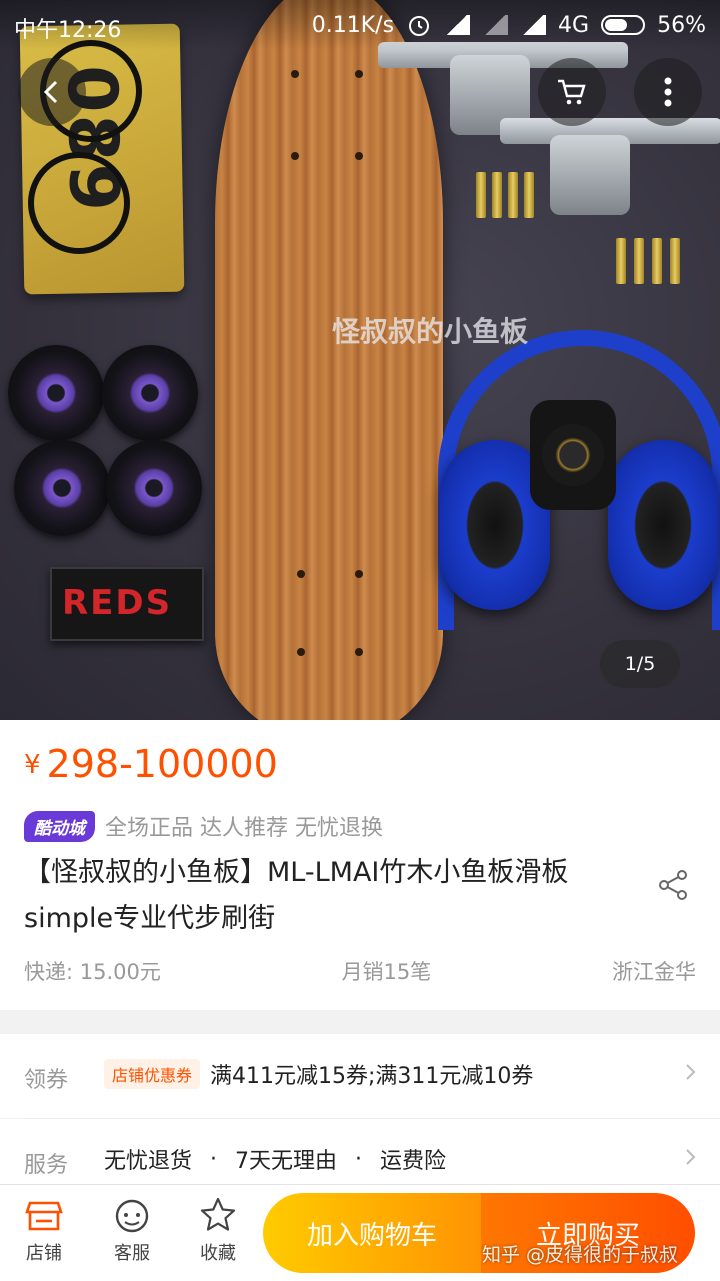  I want to click on service-item: 无忧退货, so click(148, 1161).